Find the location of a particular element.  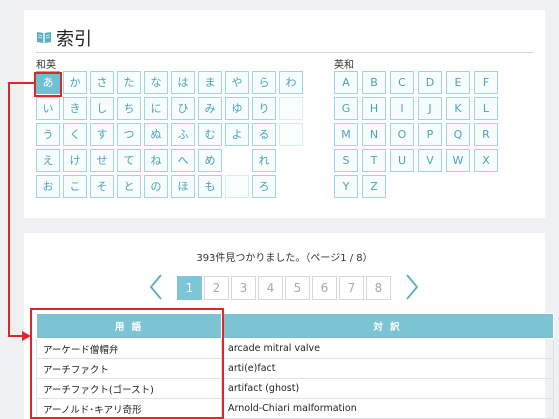

kana-key: ぬ is located at coordinates (156, 134).